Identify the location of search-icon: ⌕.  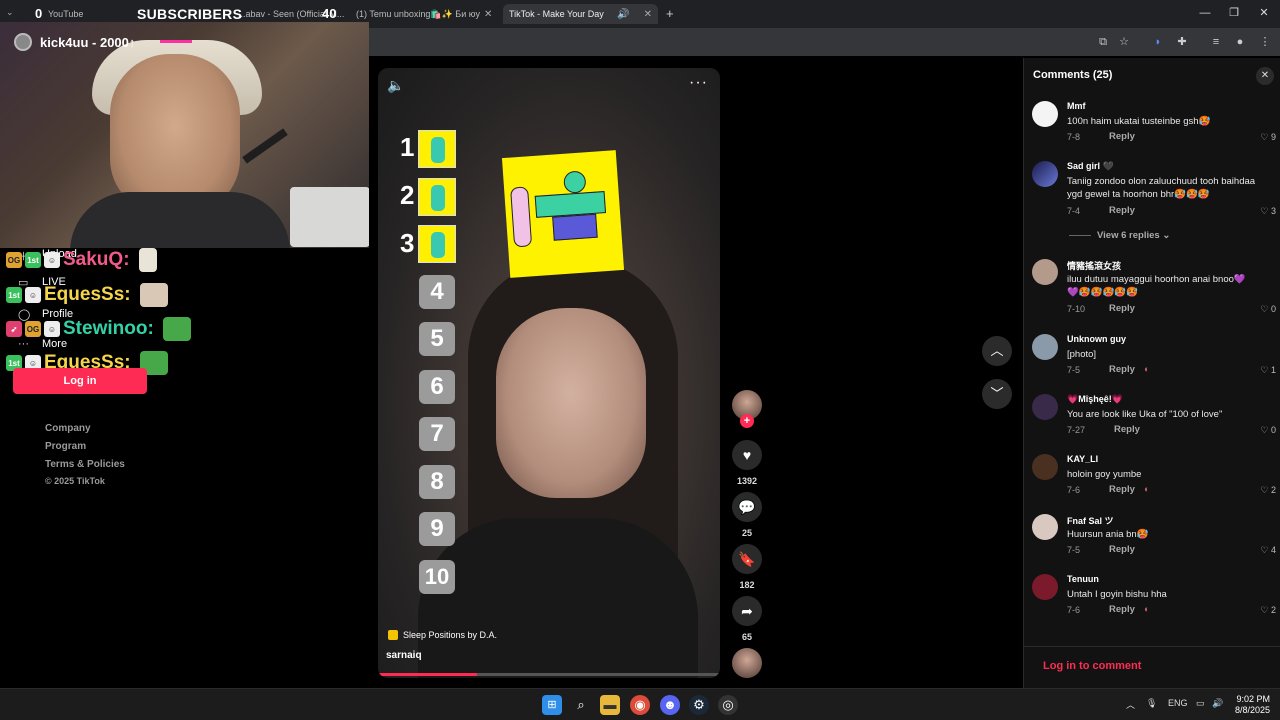
(581, 705).